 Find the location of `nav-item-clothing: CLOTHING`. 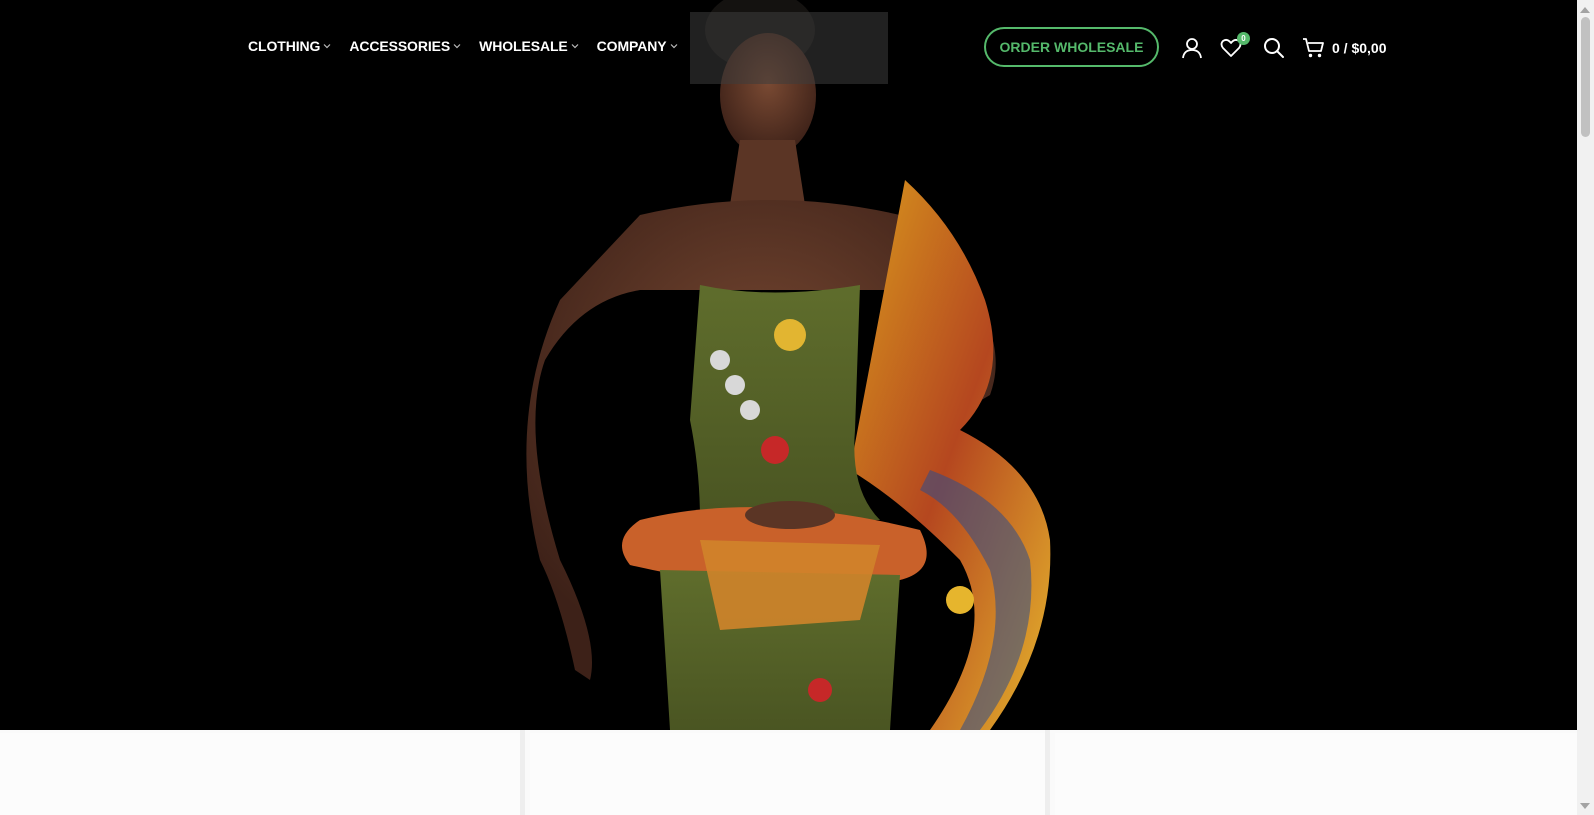

nav-item-clothing: CLOTHING is located at coordinates (289, 46).